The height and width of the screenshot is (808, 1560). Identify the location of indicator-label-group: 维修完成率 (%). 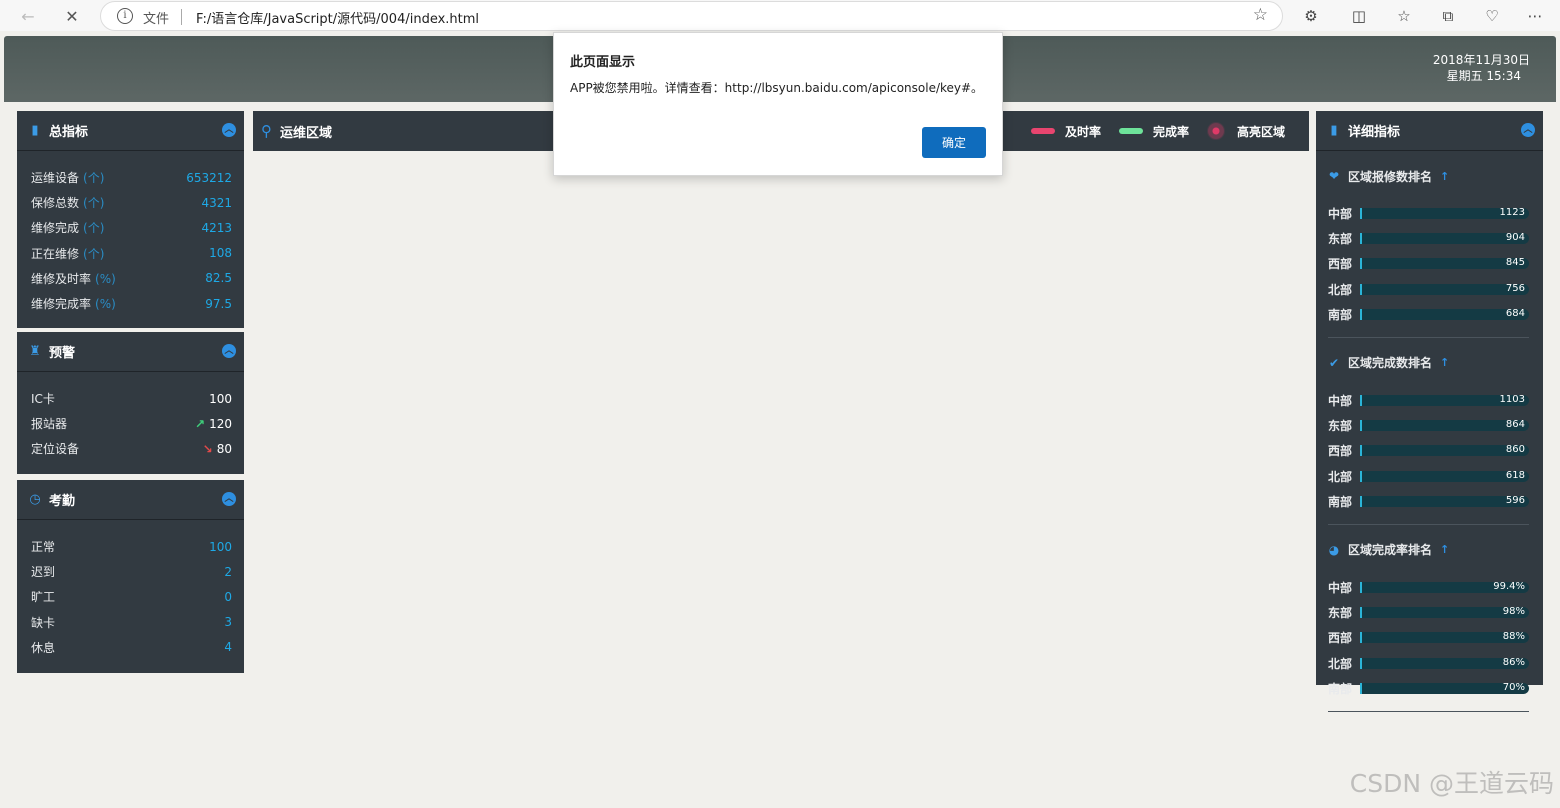
(73, 303).